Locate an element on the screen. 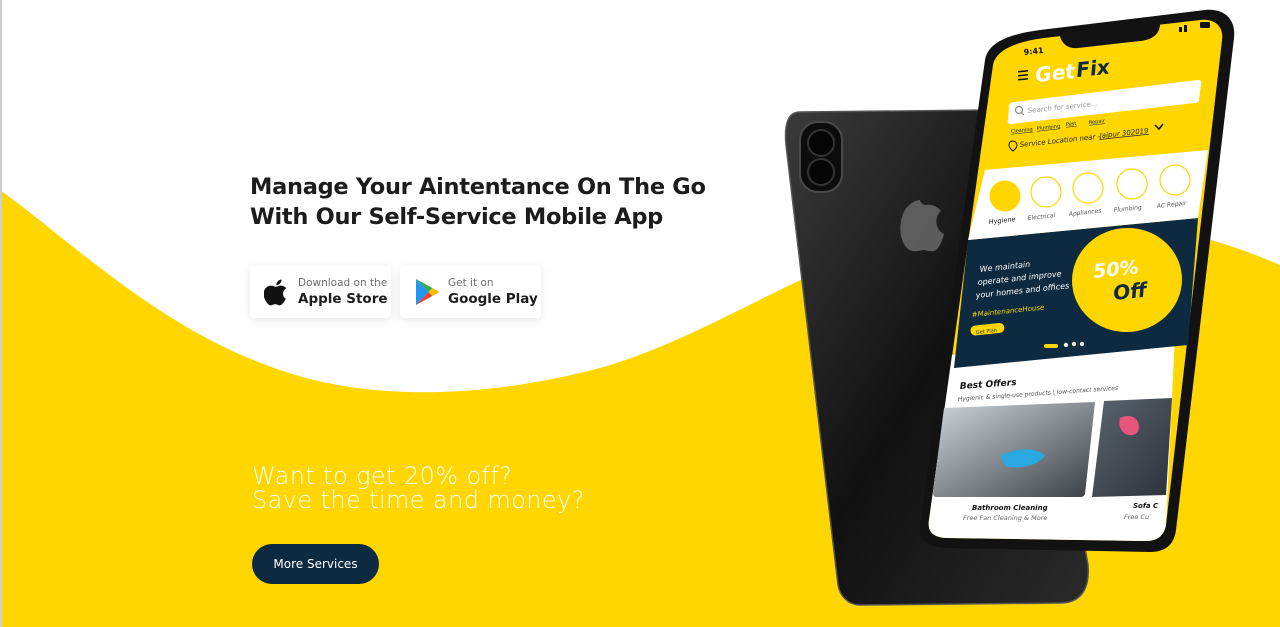 The width and height of the screenshot is (1280, 627). offer-card-sofa-subtitle: Free Cu is located at coordinates (1136, 517).